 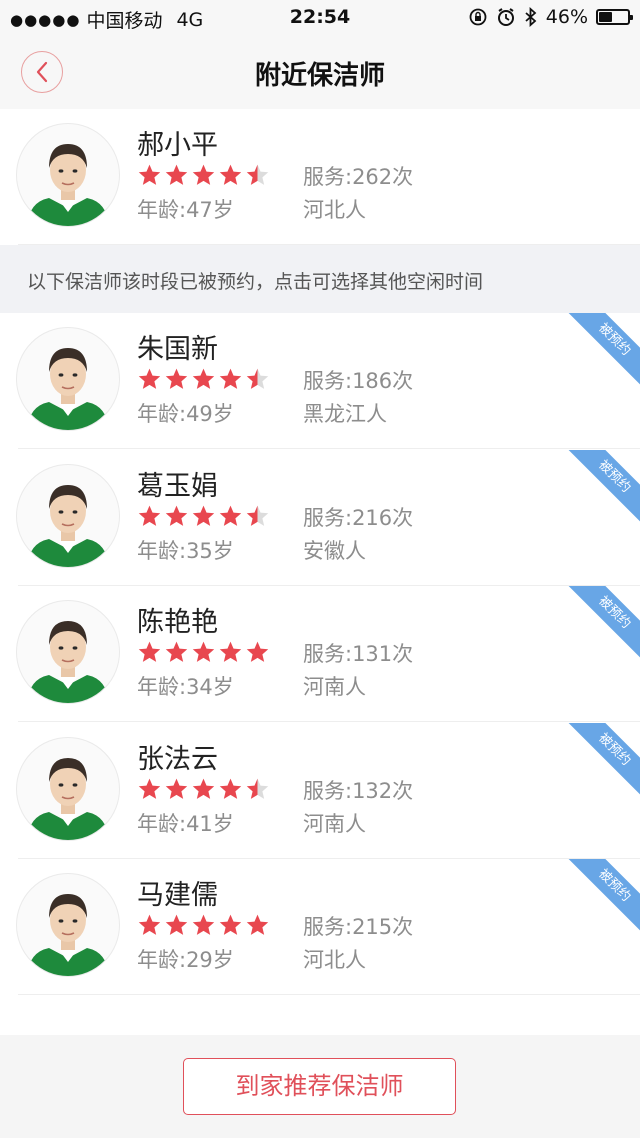 What do you see at coordinates (177, 486) in the screenshot?
I see `cleaner-name: 葛玉娟` at bounding box center [177, 486].